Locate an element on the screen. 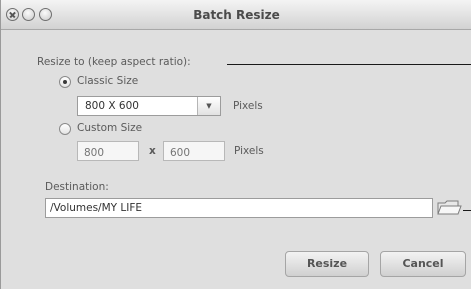 This screenshot has width=471, height=289. cancel-button: Cancel is located at coordinates (423, 264).